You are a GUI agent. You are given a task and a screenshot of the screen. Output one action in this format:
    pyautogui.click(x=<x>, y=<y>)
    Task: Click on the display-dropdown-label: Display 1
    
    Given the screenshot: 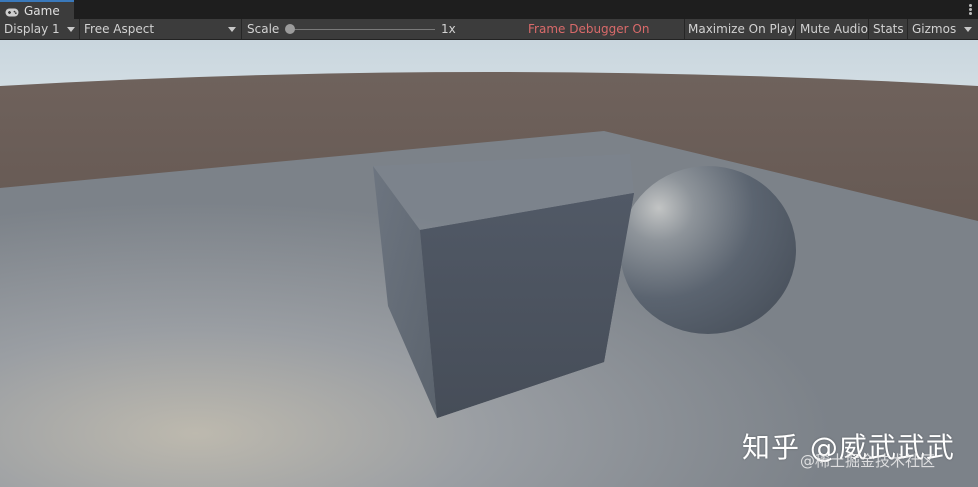 What is the action you would take?
    pyautogui.click(x=32, y=29)
    